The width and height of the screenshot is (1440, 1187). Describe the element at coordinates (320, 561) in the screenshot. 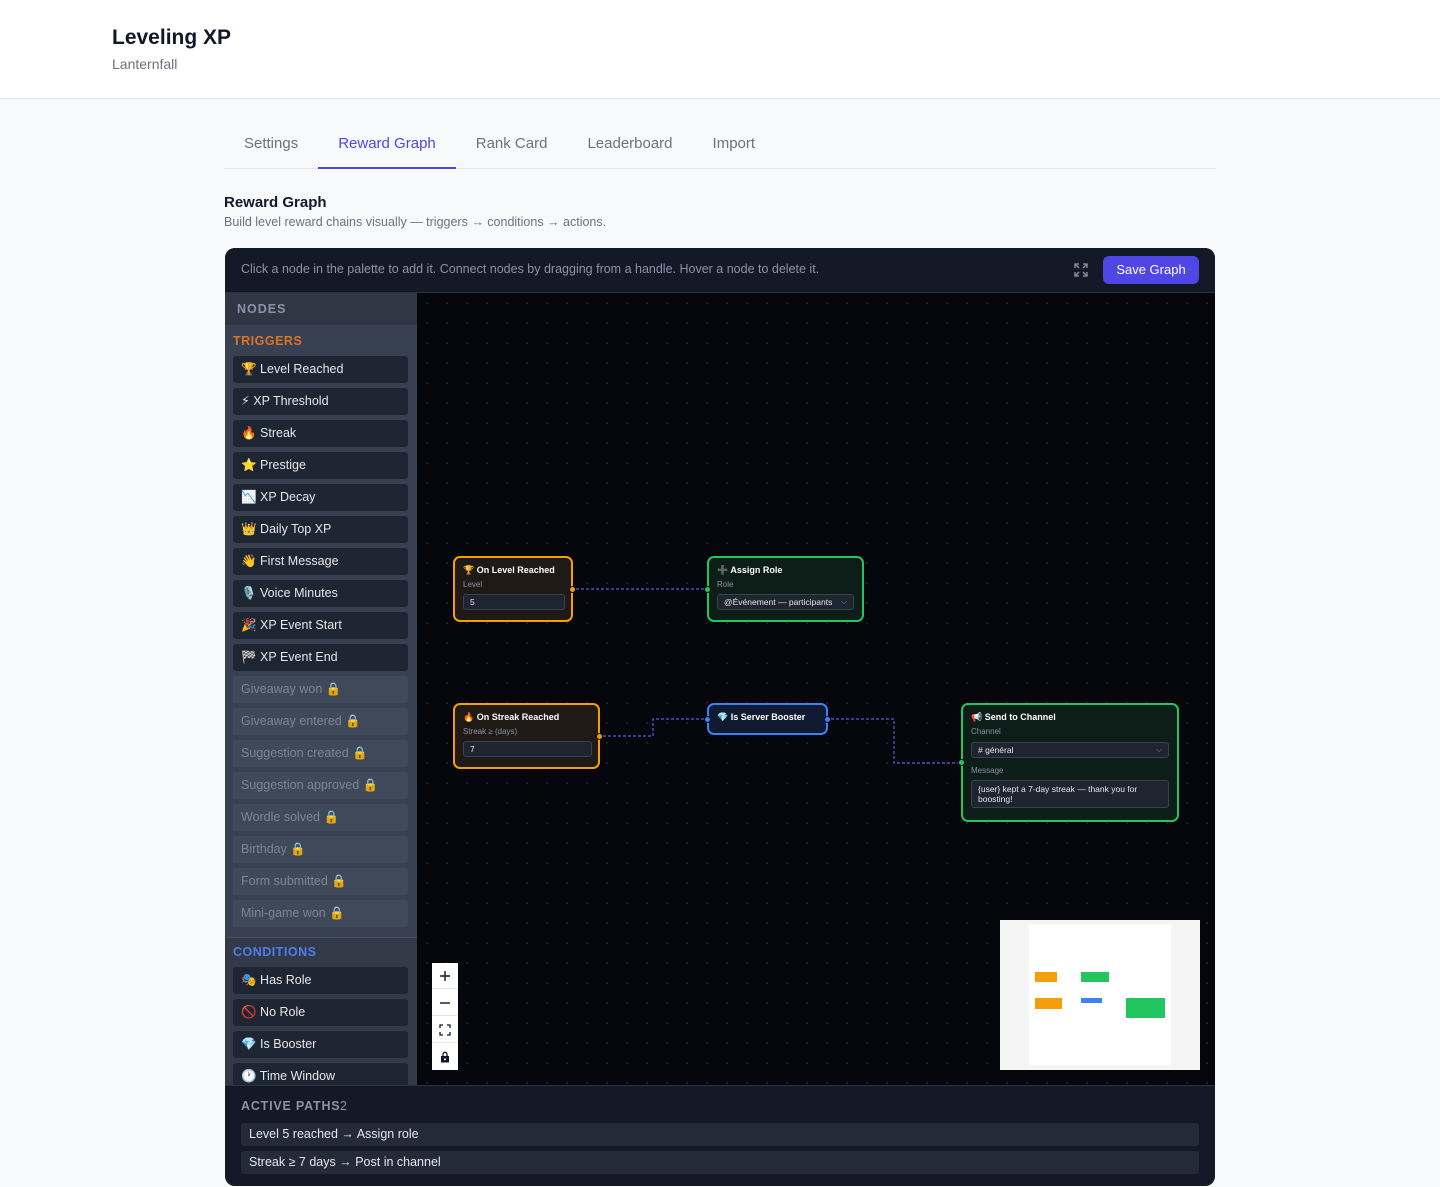

I see `palette-item: 👋 First Message` at that location.